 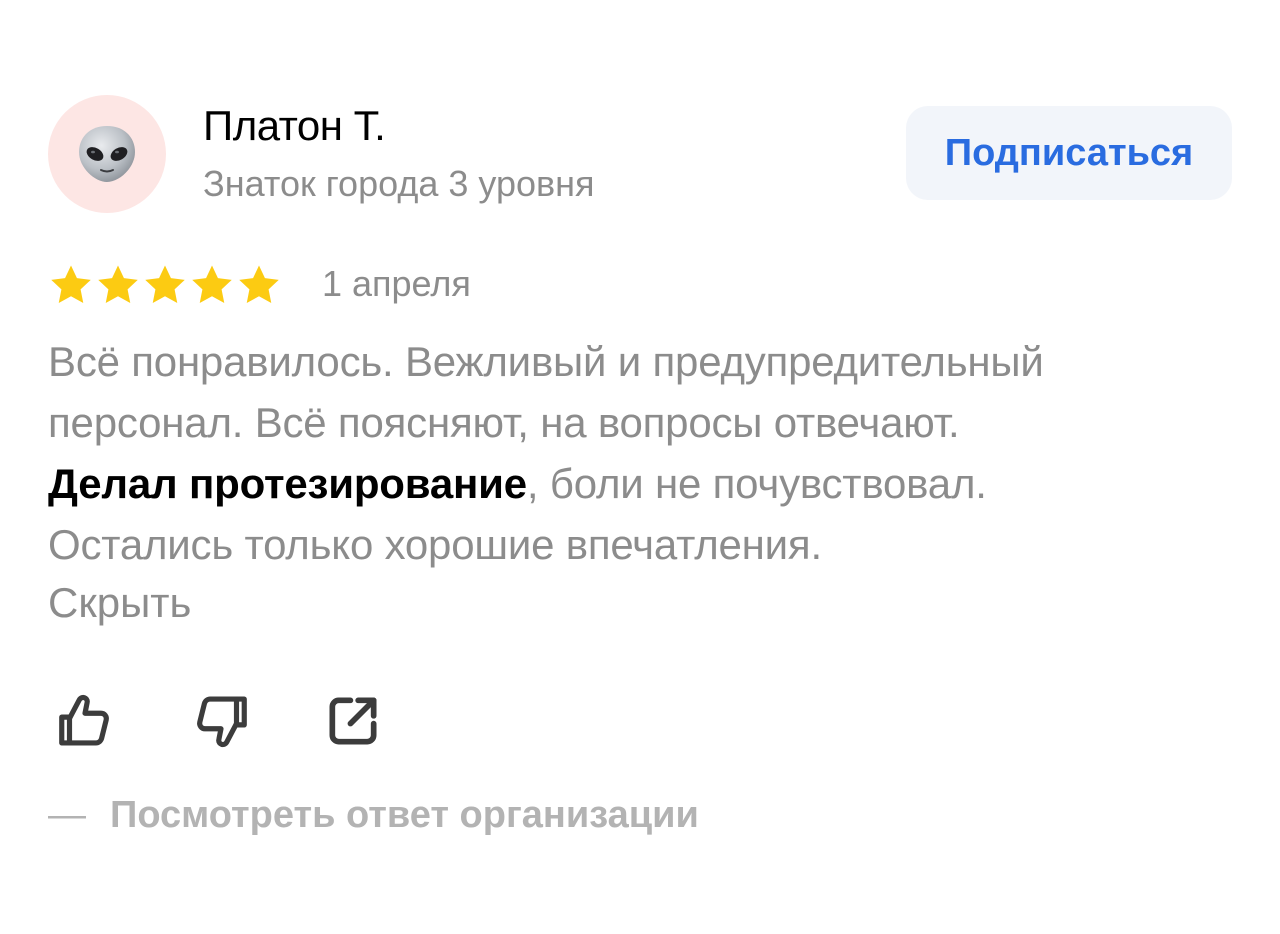 I want to click on rating-stars, so click(x=165, y=285).